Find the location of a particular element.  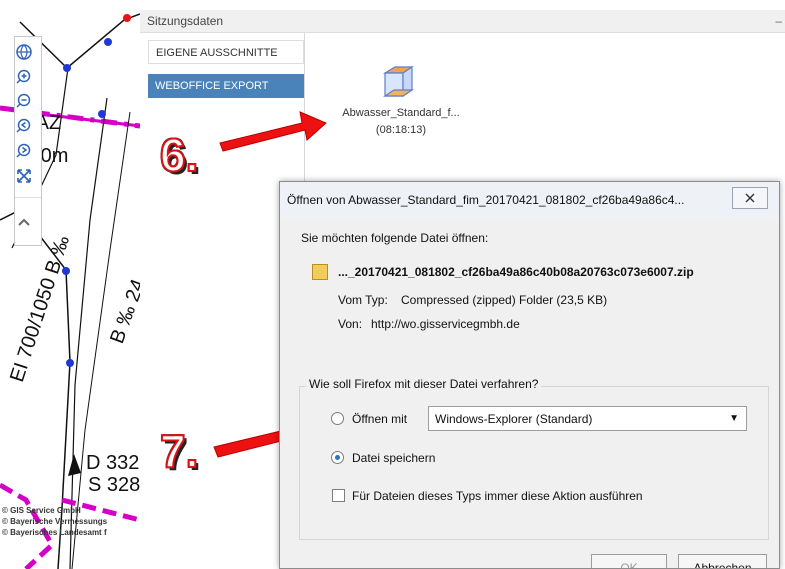

zoom-out-icon is located at coordinates (24, 101).